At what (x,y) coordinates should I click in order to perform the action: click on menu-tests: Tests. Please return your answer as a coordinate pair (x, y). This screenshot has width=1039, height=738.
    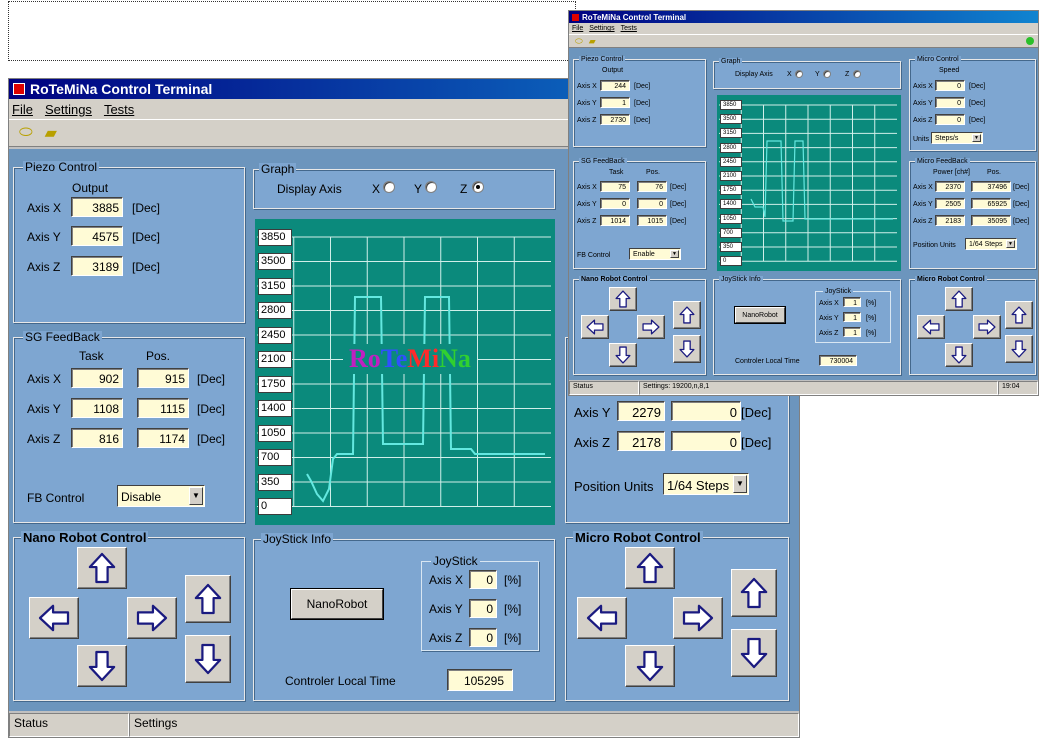
    Looking at the image, I should click on (119, 109).